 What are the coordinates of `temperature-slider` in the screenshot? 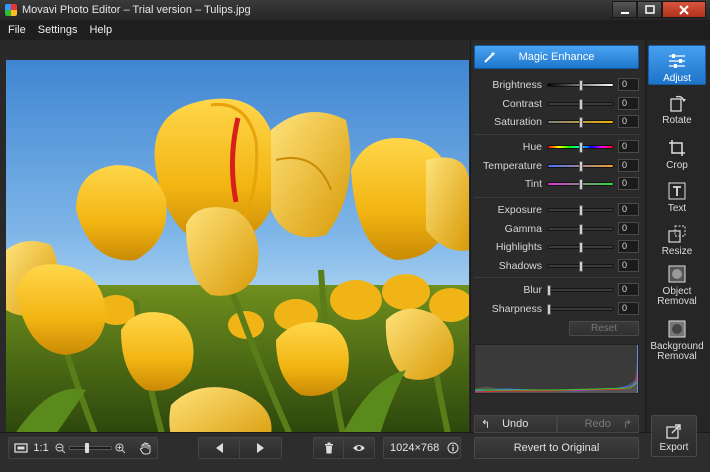 It's located at (580, 166).